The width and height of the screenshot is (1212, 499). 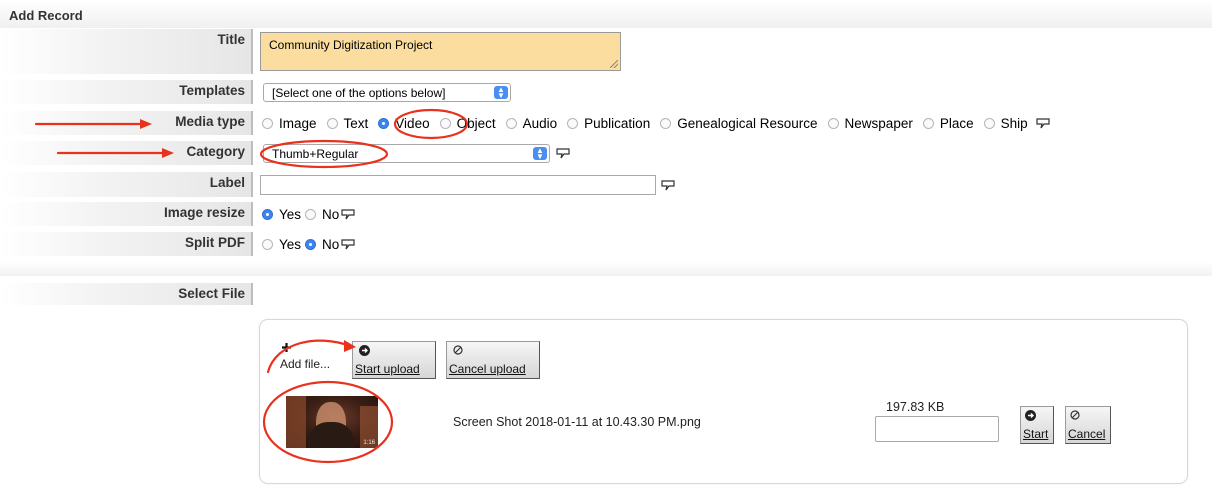 What do you see at coordinates (387, 92) in the screenshot?
I see `templates-select: [Select one of the options below] ▲ ▼` at bounding box center [387, 92].